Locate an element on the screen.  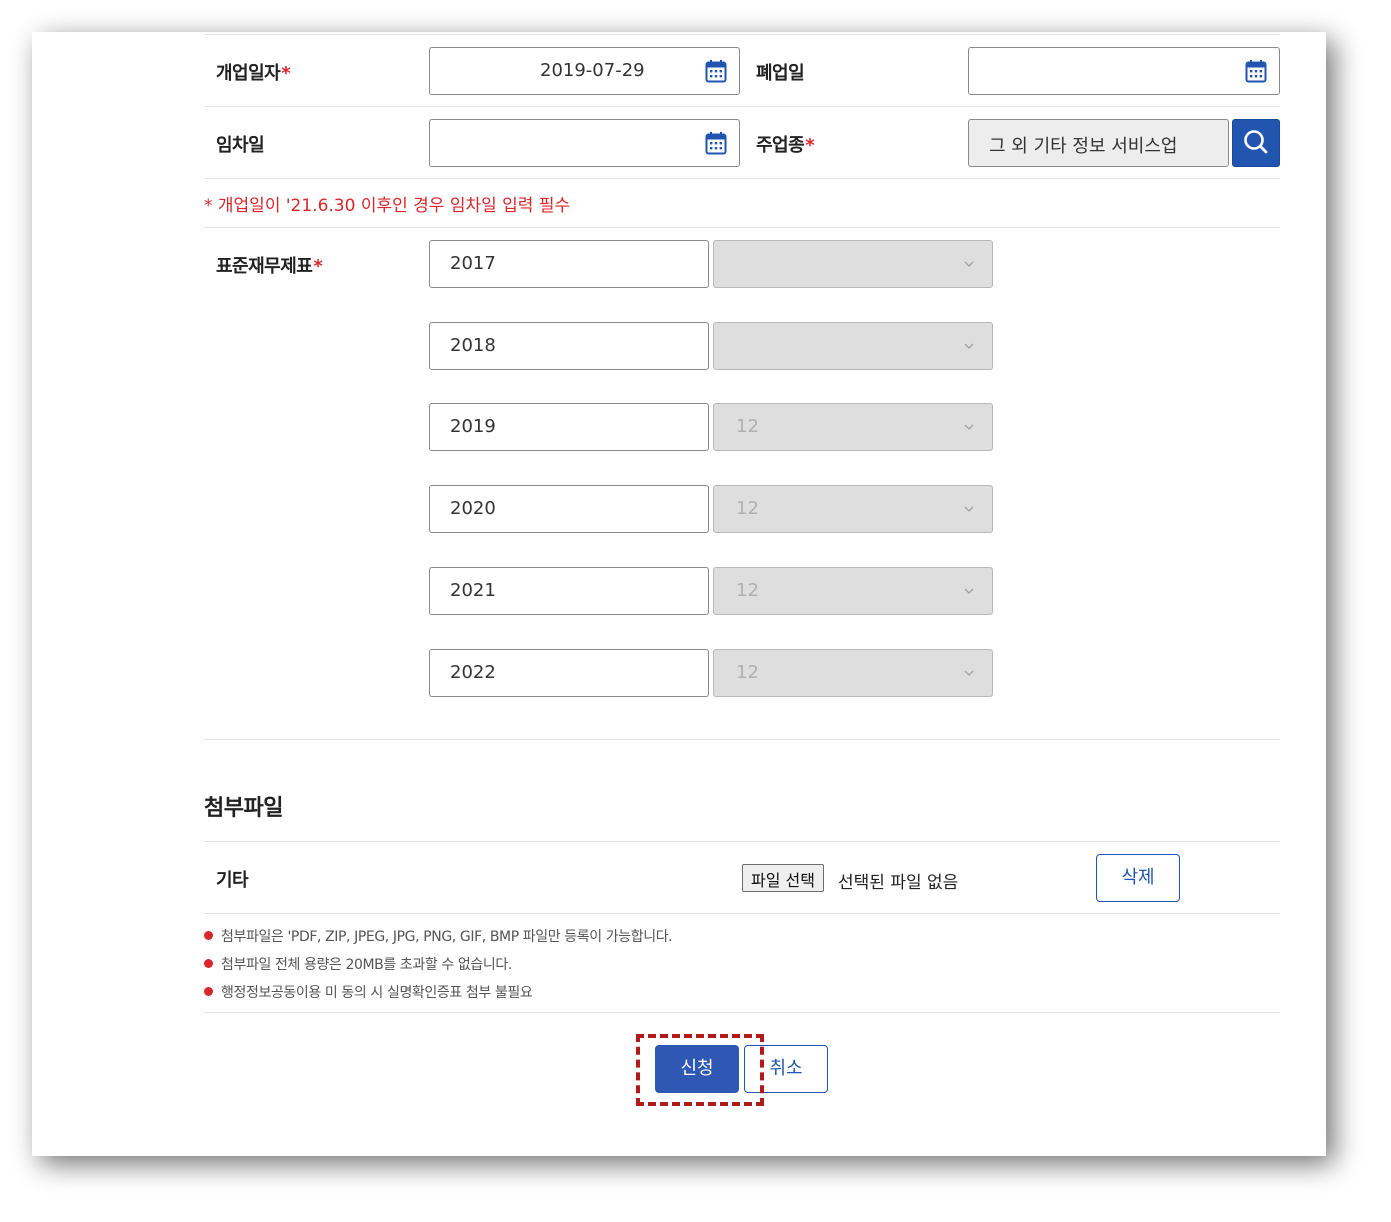
financial-year-field: 2020 is located at coordinates (569, 509).